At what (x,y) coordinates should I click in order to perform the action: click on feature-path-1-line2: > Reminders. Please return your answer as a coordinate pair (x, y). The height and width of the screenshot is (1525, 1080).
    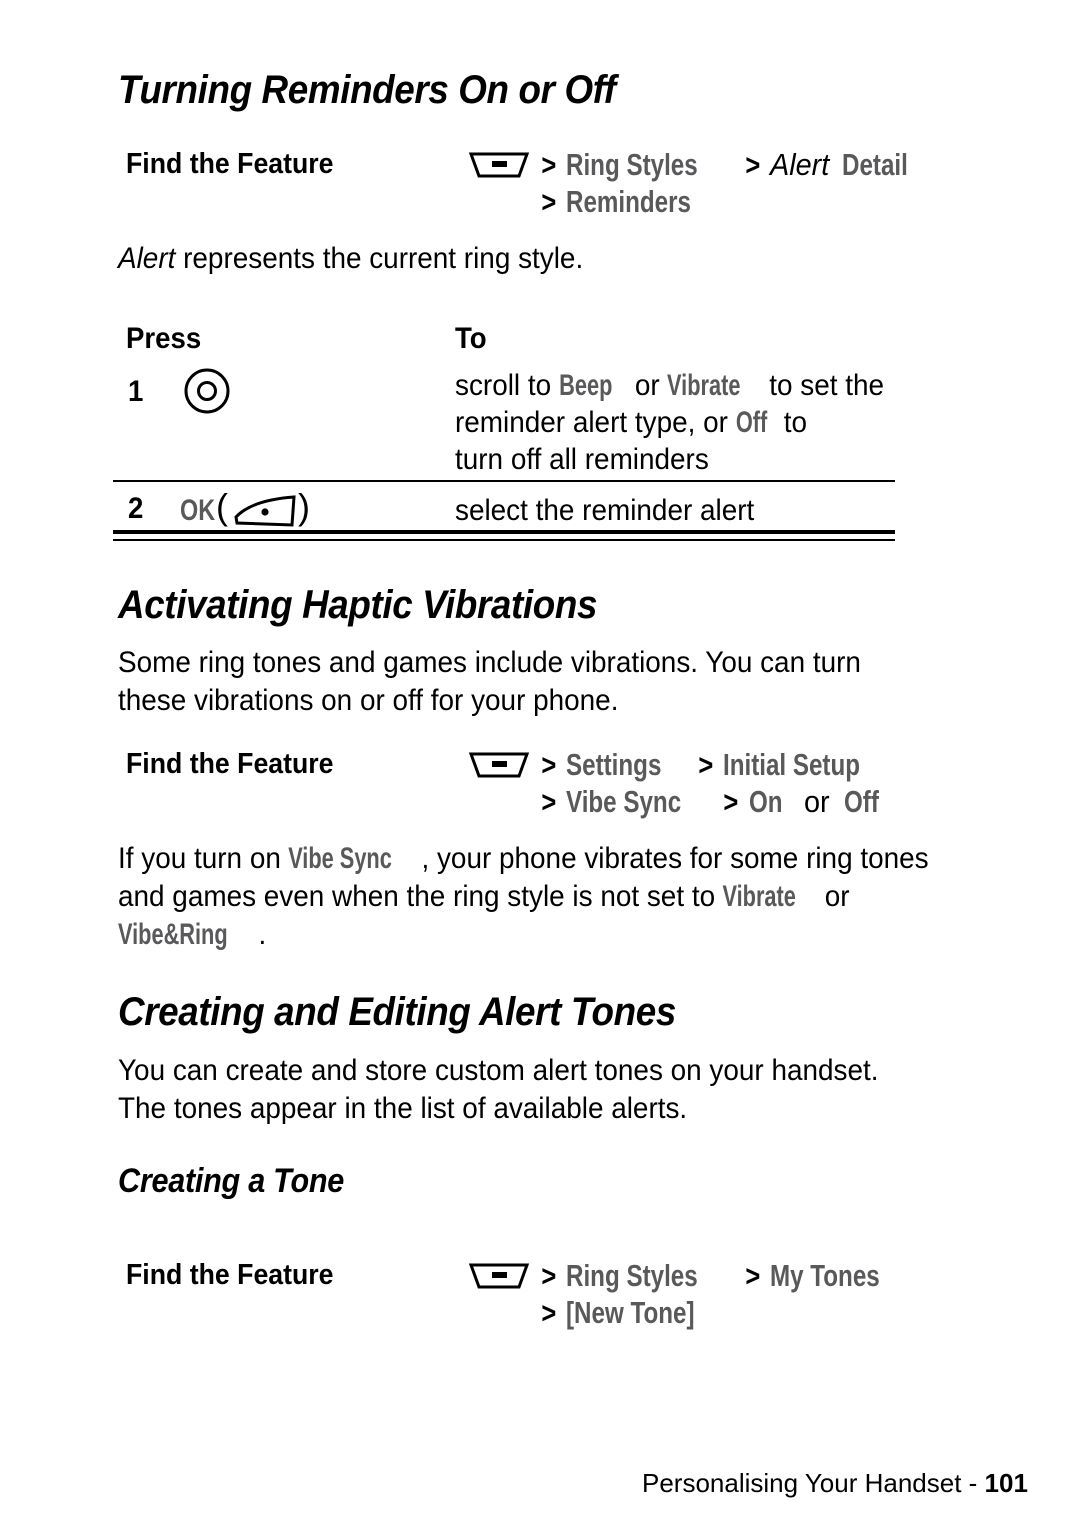
    Looking at the image, I should click on (633, 202).